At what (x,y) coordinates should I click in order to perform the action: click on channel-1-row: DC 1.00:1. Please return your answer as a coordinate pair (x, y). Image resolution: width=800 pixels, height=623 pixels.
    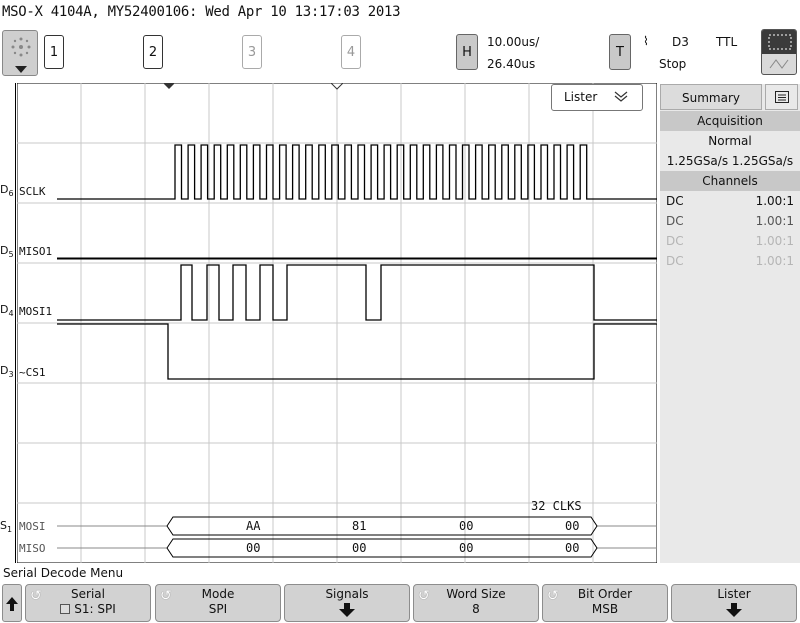
    Looking at the image, I should click on (730, 201).